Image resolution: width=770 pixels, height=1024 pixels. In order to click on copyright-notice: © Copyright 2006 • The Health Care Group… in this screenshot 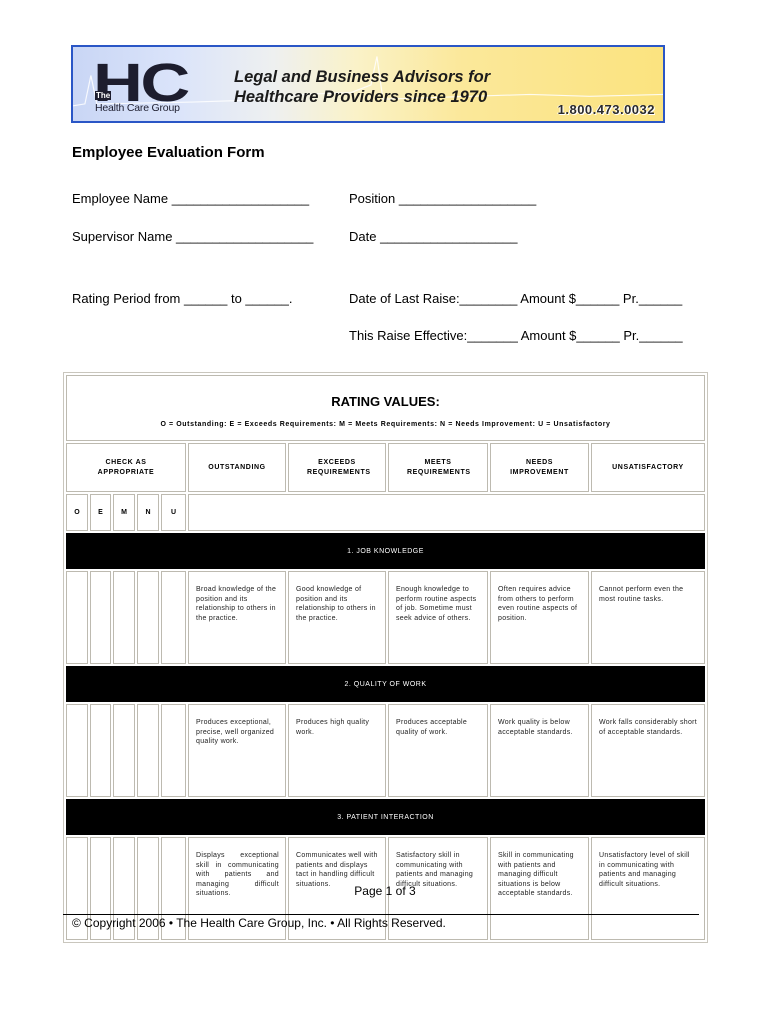, I will do `click(259, 923)`.